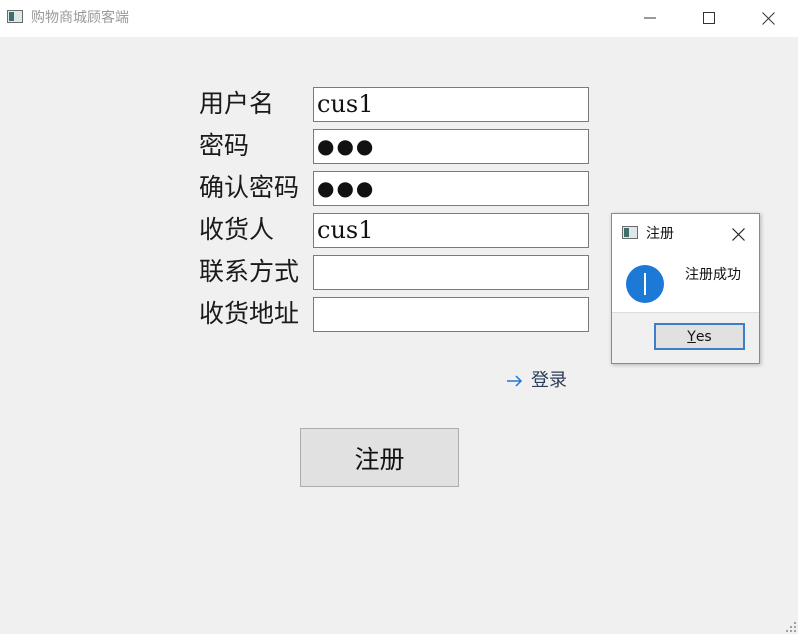 The height and width of the screenshot is (634, 798). Describe the element at coordinates (630, 232) in the screenshot. I see `dialog-app-icon` at that location.